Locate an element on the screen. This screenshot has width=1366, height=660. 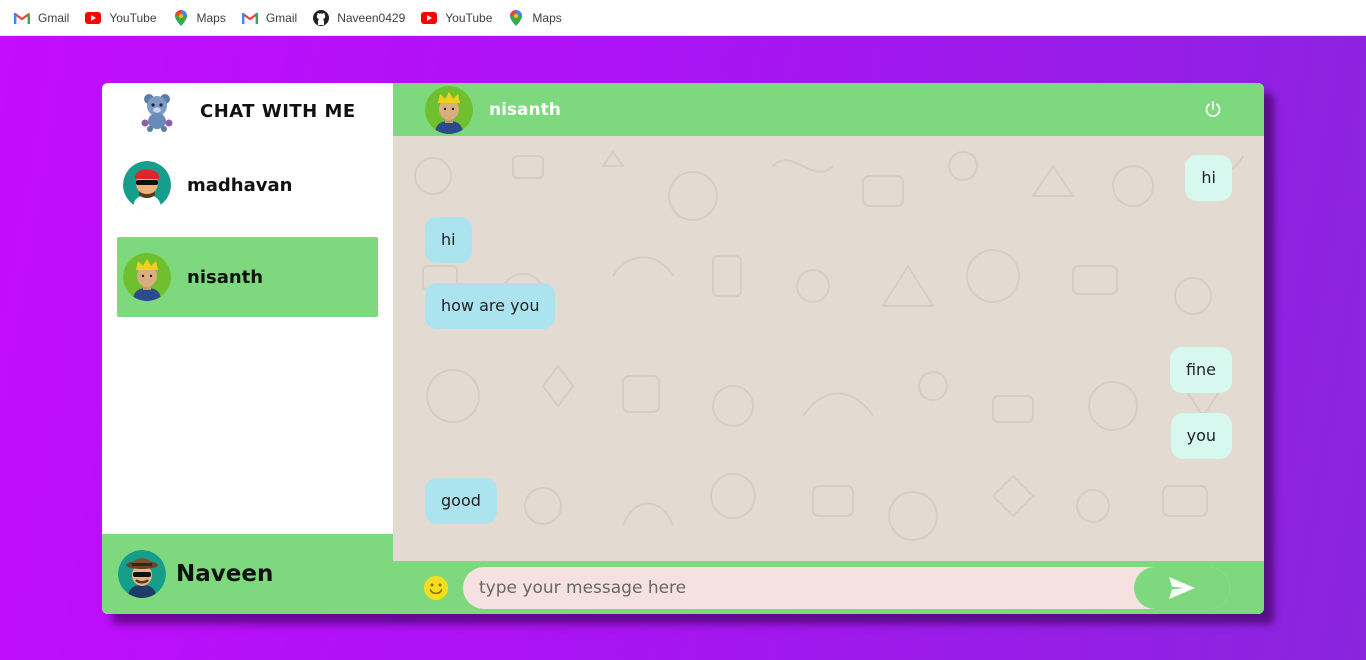
contact-item-nisanth: nisanth is located at coordinates (247, 277).